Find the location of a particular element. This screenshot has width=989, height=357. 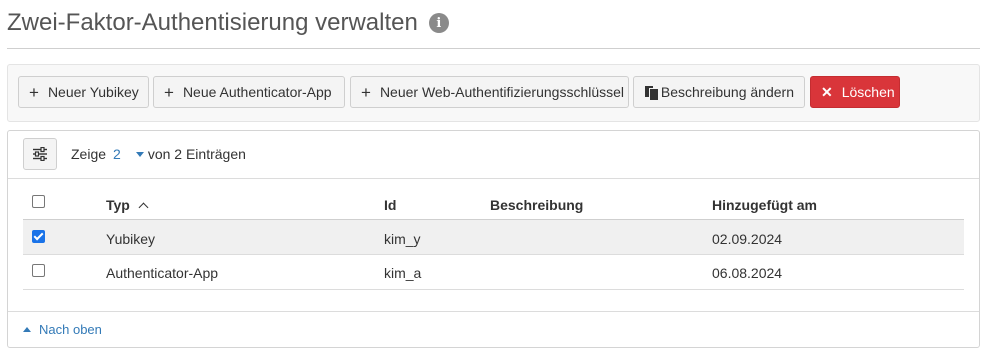

cell-id: kim_y is located at coordinates (402, 239).